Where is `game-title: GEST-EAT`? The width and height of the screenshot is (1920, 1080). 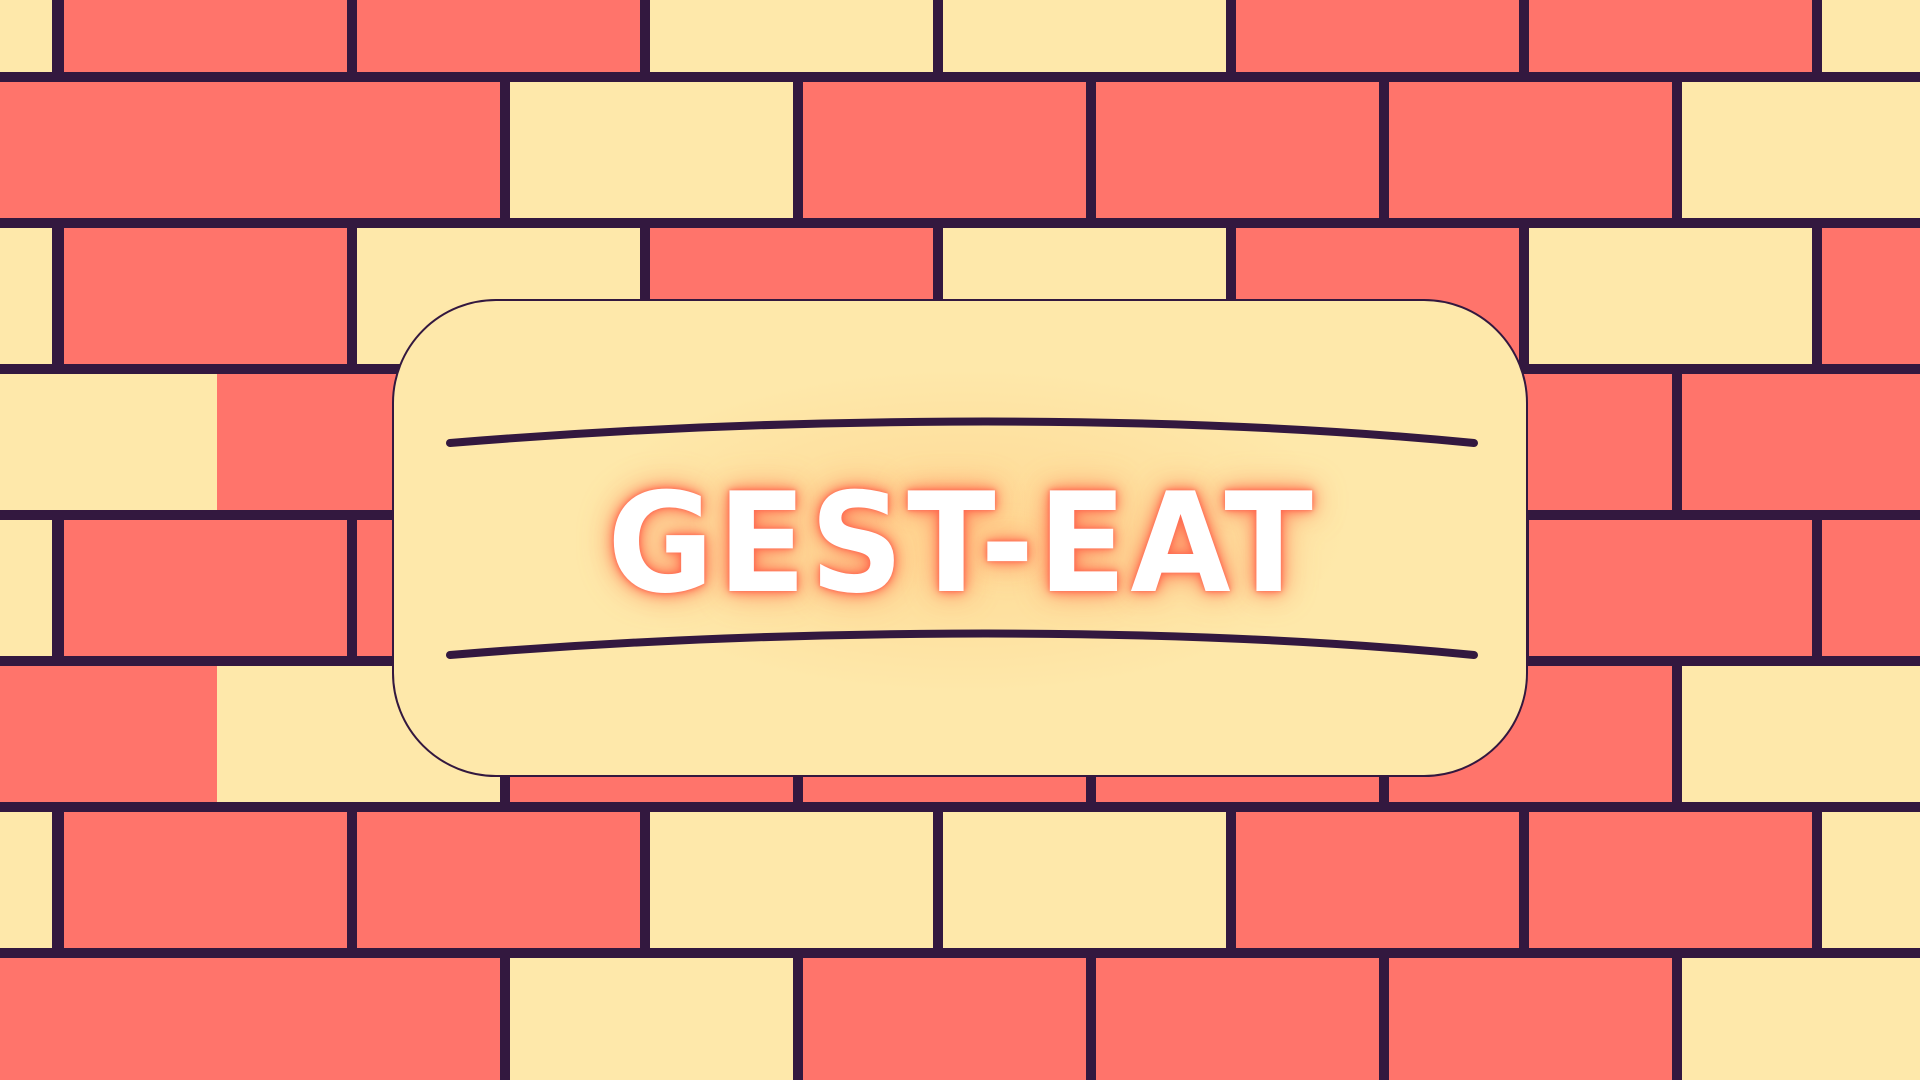 game-title: GEST-EAT is located at coordinates (962, 543).